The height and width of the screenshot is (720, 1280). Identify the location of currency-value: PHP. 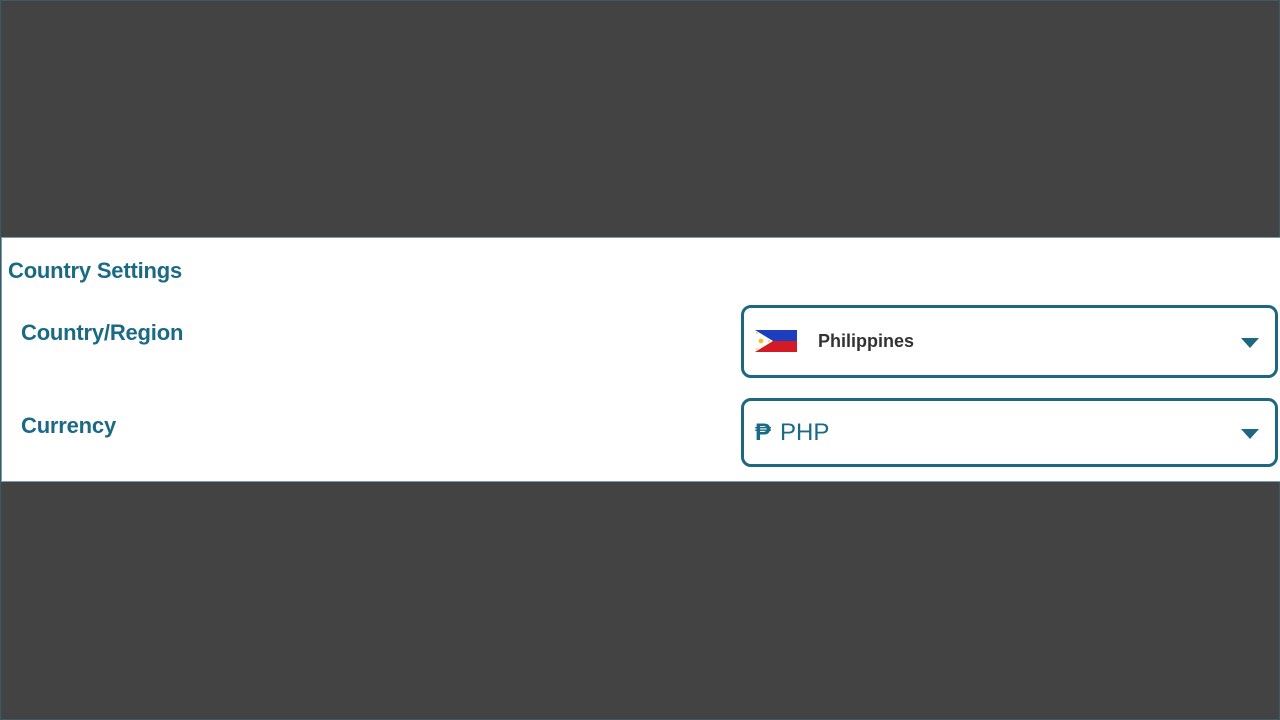
(805, 432).